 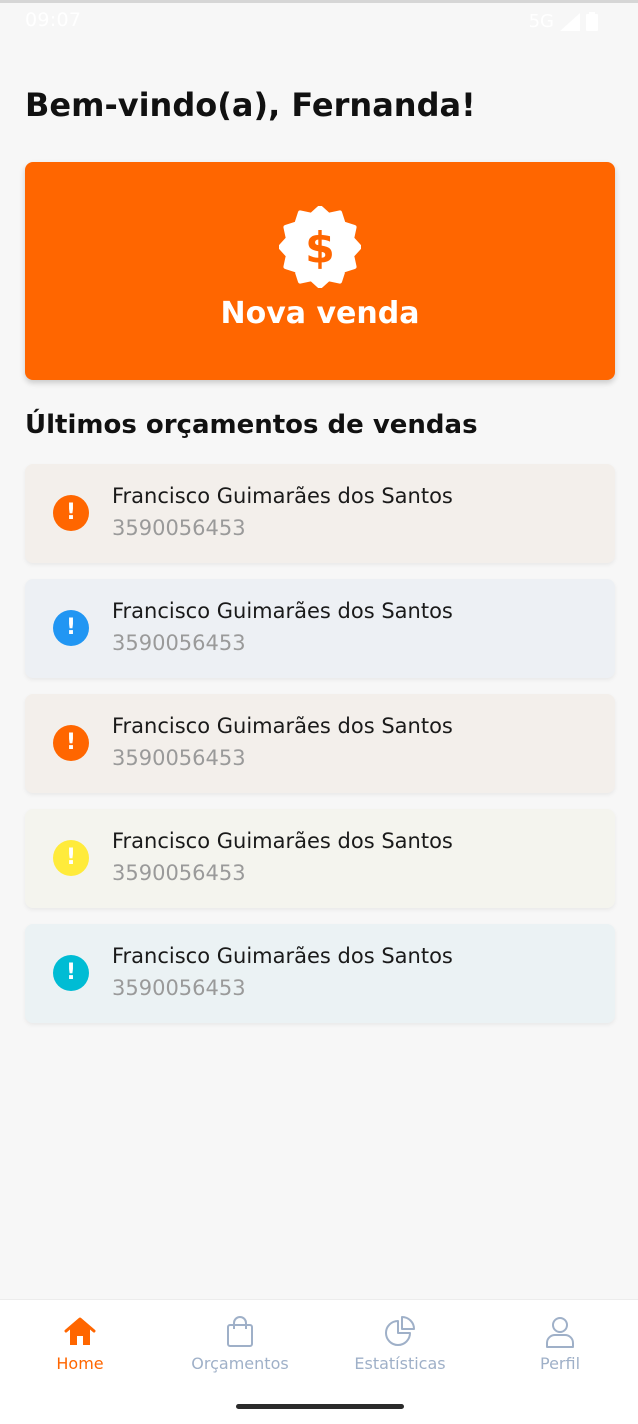 I want to click on signal-icon, so click(x=570, y=21).